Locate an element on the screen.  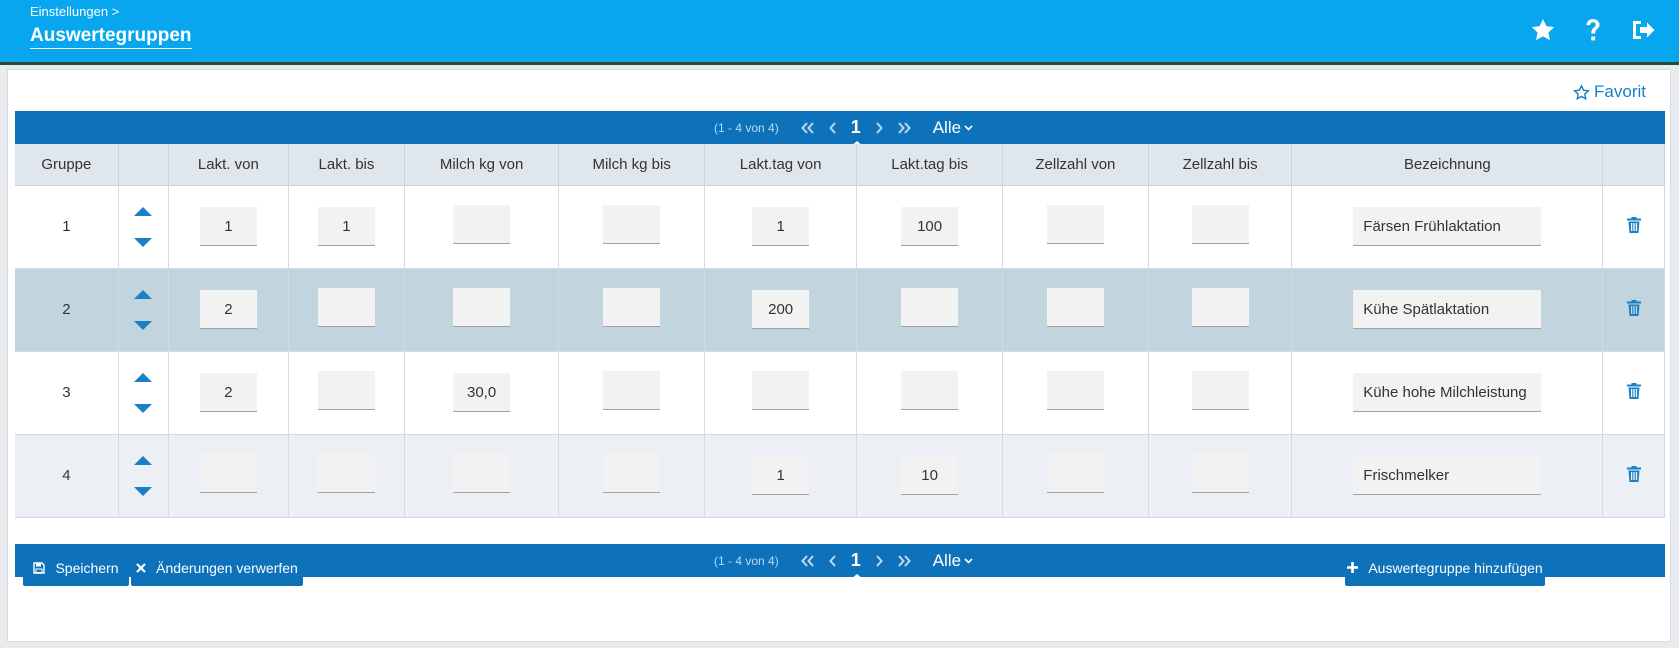
star-outline-icon is located at coordinates (1581, 91).